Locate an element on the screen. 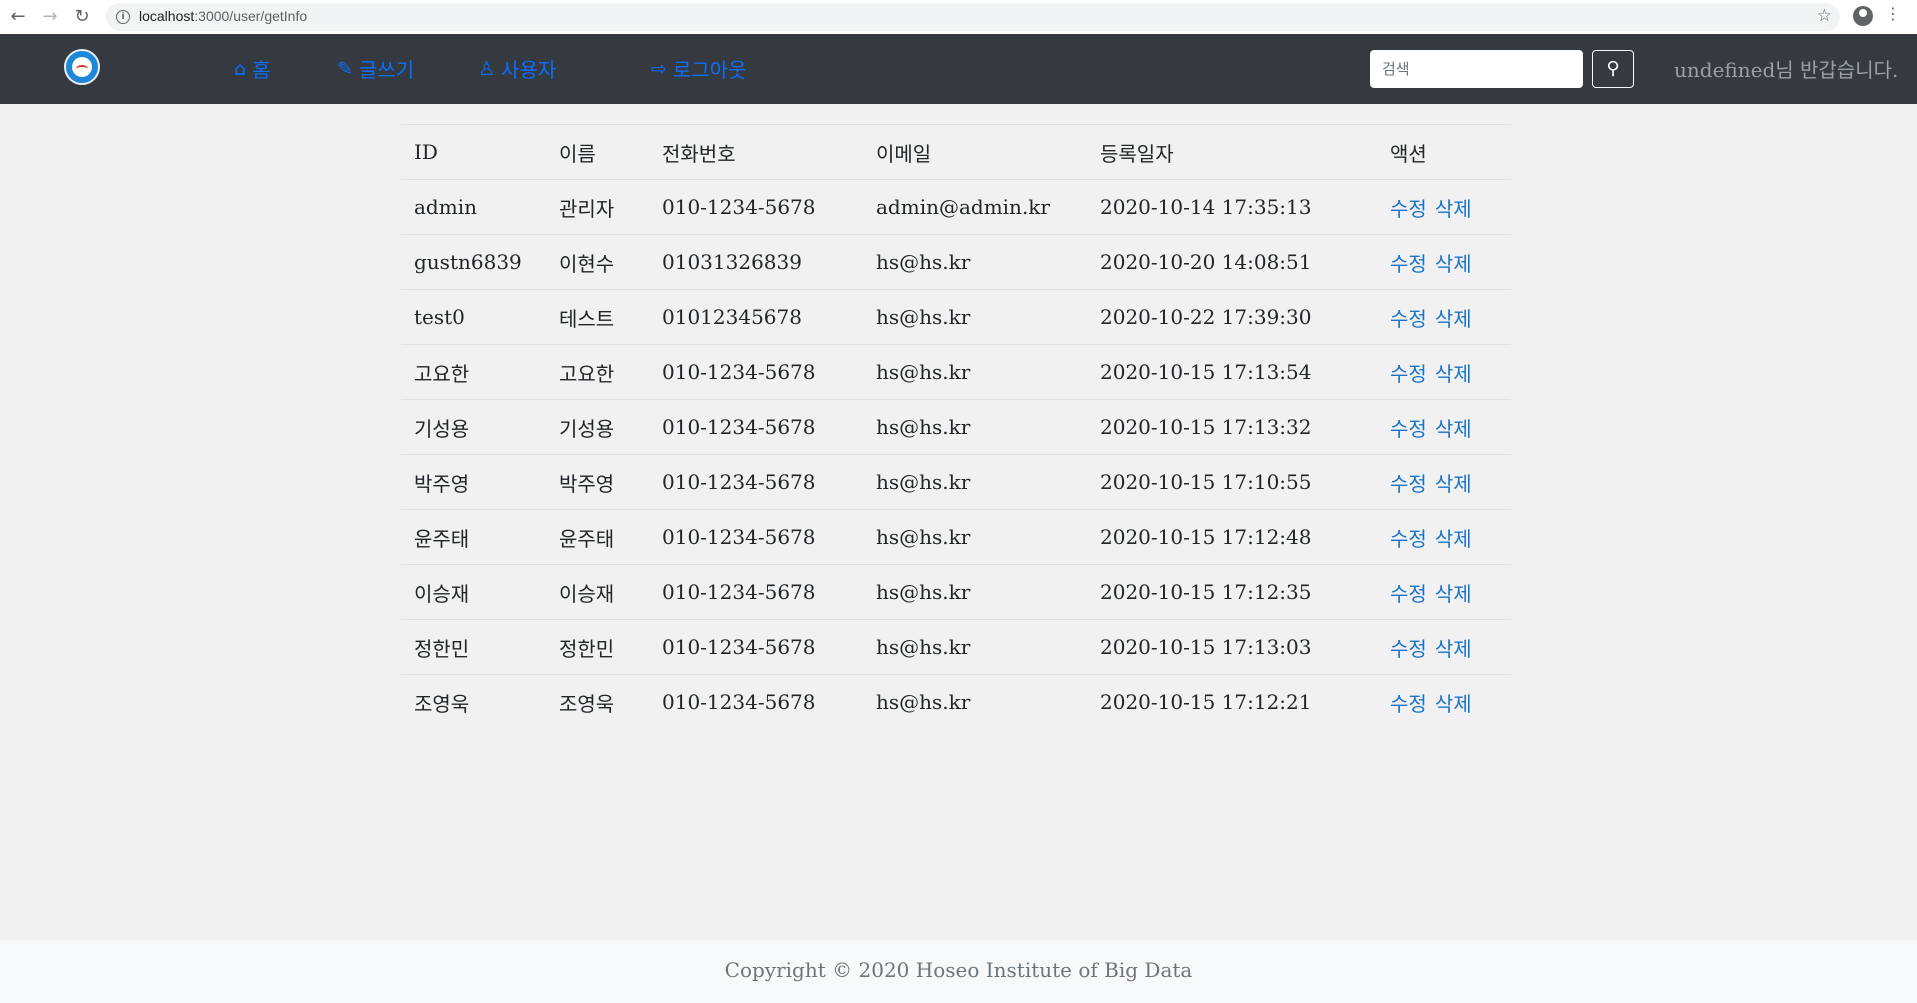 The width and height of the screenshot is (1917, 1003). cell-id: gustn6839 is located at coordinates (473, 262).